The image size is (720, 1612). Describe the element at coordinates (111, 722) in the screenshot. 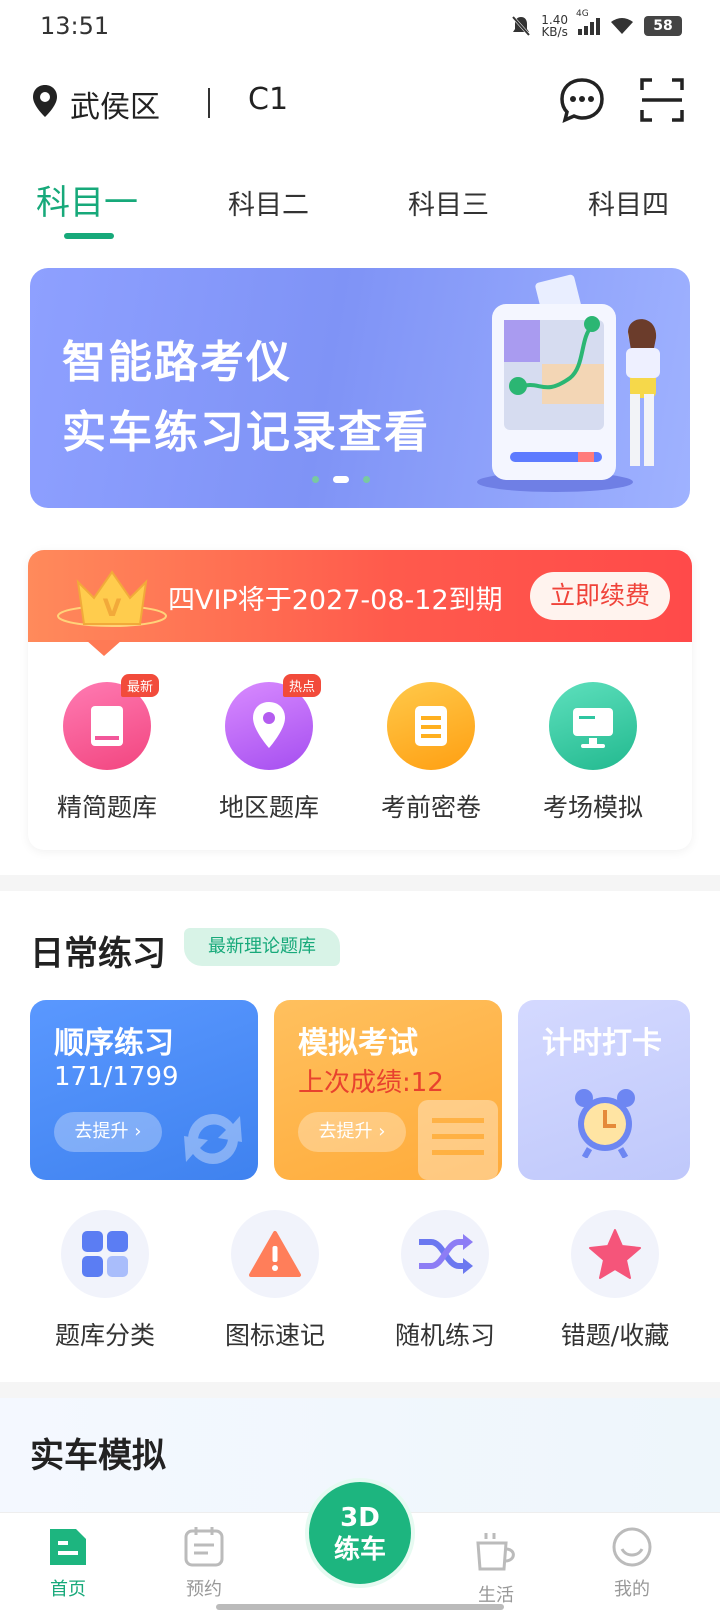

I see `book-icon: 最新` at that location.